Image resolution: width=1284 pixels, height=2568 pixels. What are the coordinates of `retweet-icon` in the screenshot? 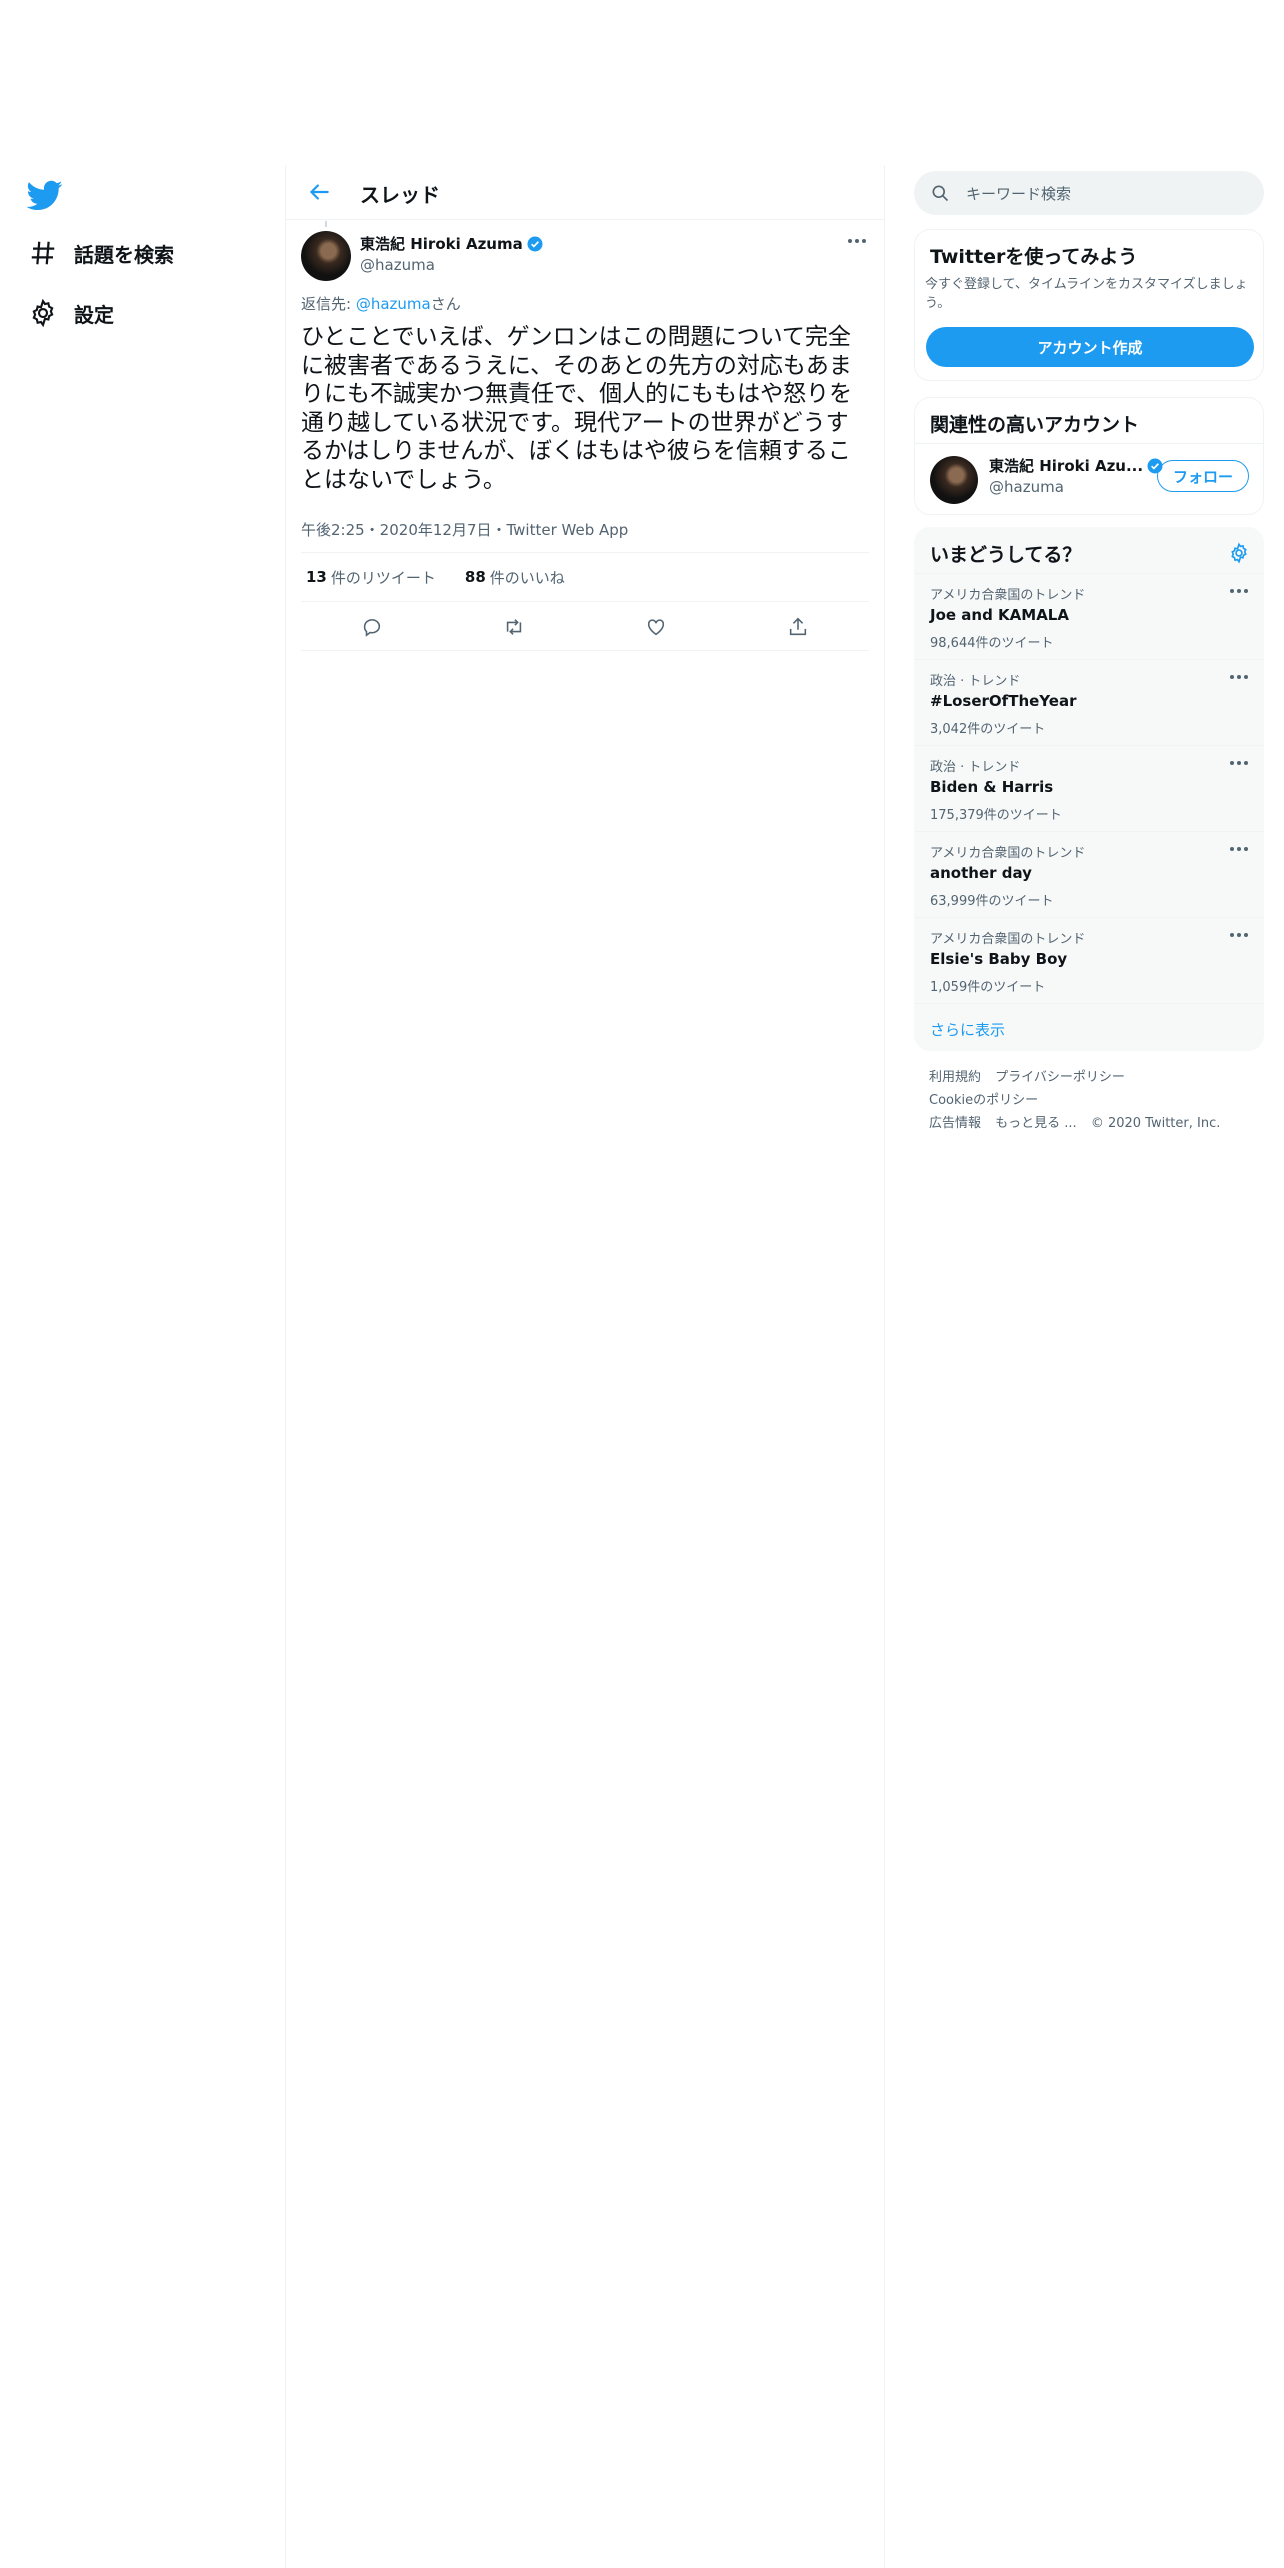 It's located at (514, 627).